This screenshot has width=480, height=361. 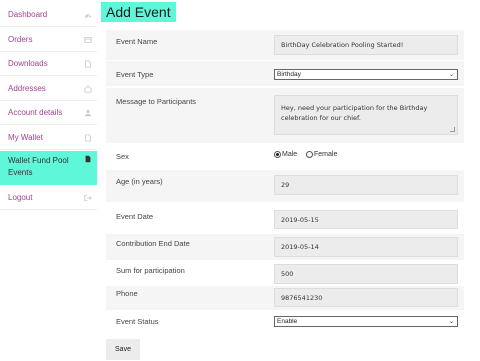 I want to click on phone-input: 9876541230, so click(x=366, y=297).